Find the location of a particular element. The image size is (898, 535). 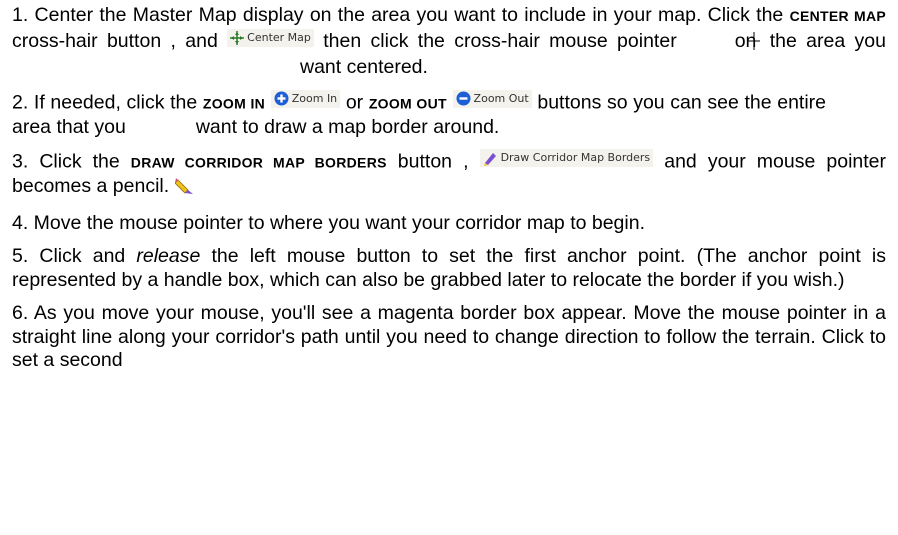

zoom-in-keyword: Zoom In is located at coordinates (234, 103).